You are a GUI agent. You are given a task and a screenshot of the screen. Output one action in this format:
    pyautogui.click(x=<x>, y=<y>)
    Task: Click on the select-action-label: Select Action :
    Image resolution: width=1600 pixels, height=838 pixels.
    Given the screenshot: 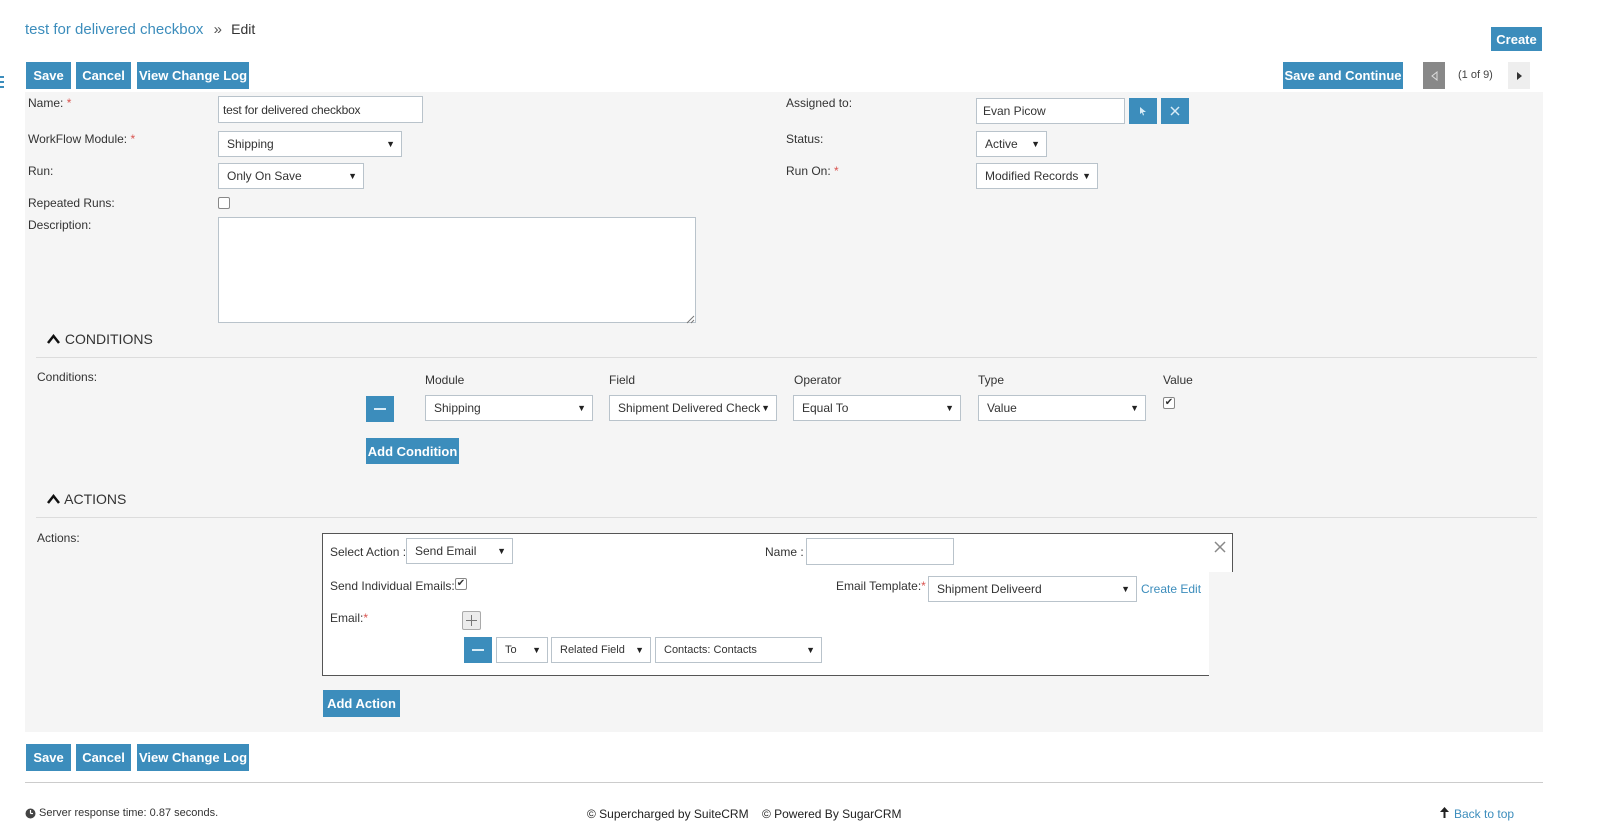 What is the action you would take?
    pyautogui.click(x=368, y=552)
    